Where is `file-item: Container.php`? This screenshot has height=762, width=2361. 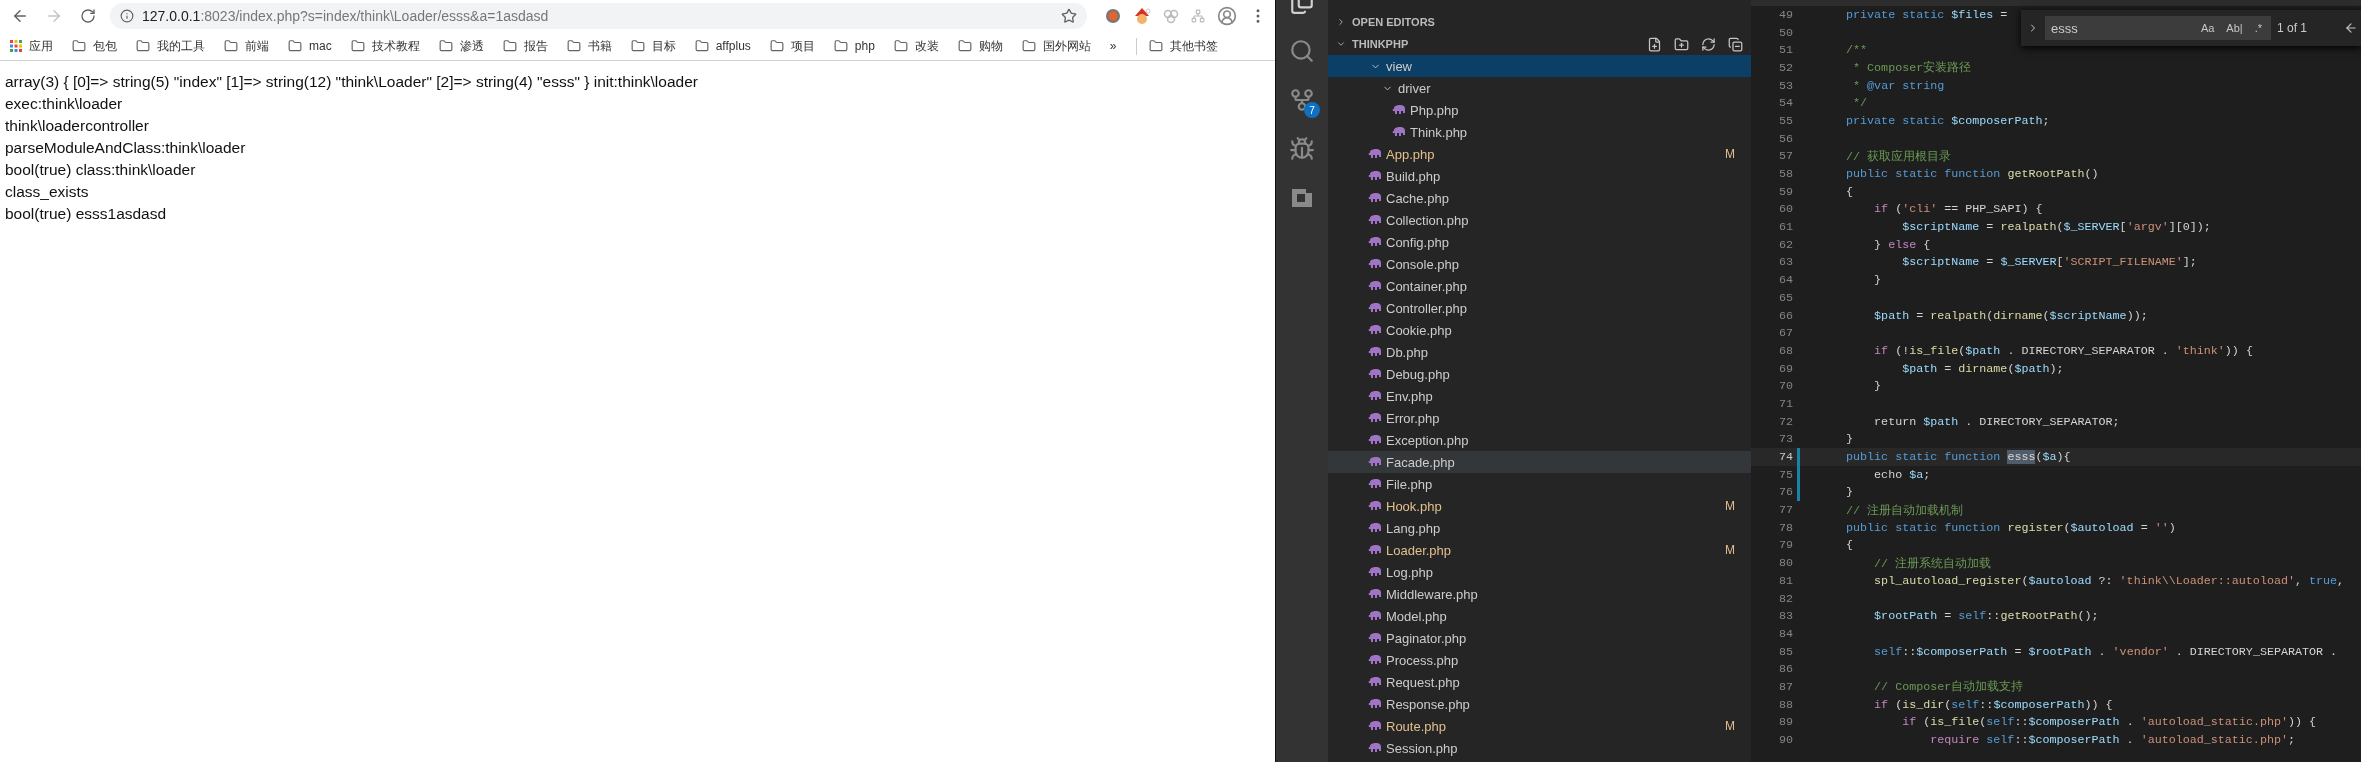 file-item: Container.php is located at coordinates (1539, 286).